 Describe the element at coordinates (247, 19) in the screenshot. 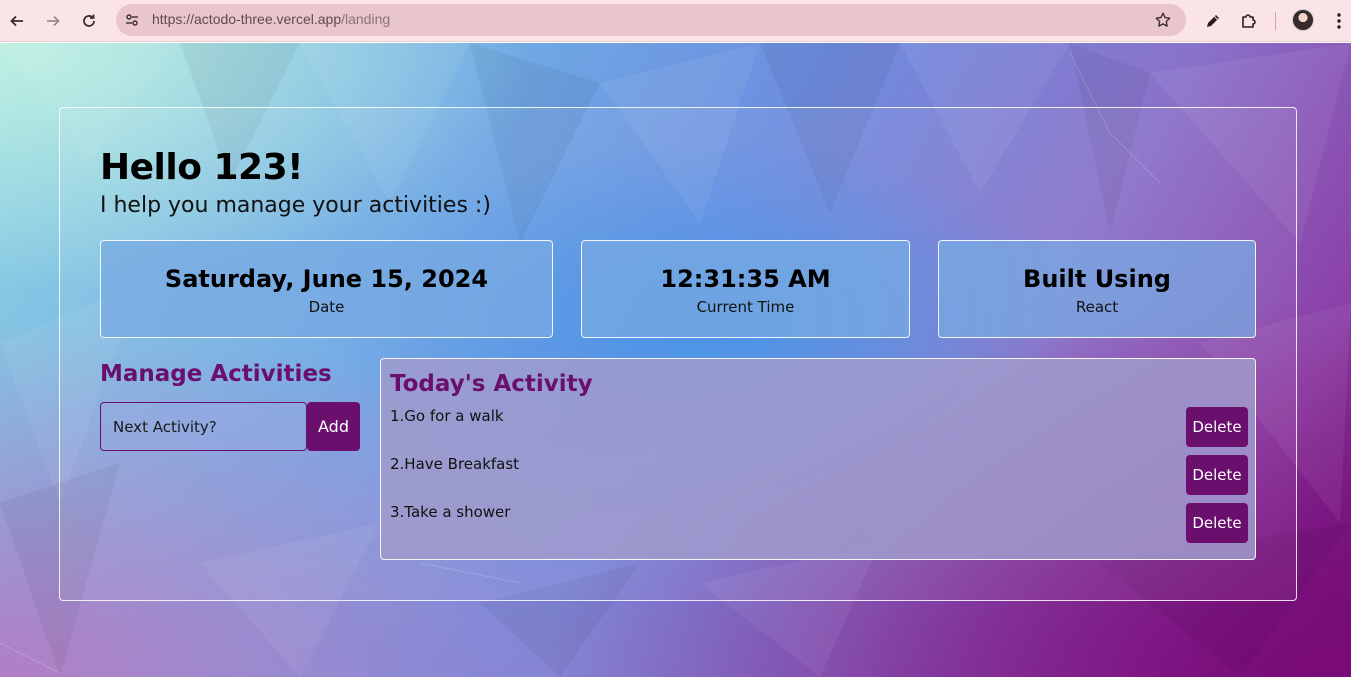

I see `url-host: https://actodo-three.vercel.app` at that location.